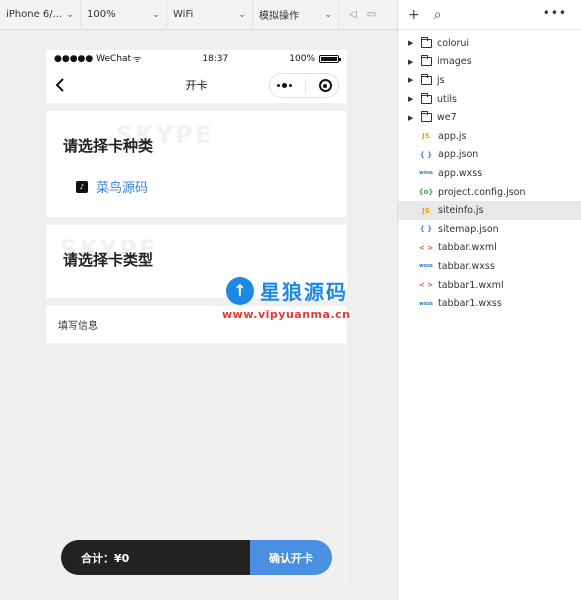 The width and height of the screenshot is (581, 600). What do you see at coordinates (101, 14) in the screenshot?
I see `zoom-select-value: 100%` at bounding box center [101, 14].